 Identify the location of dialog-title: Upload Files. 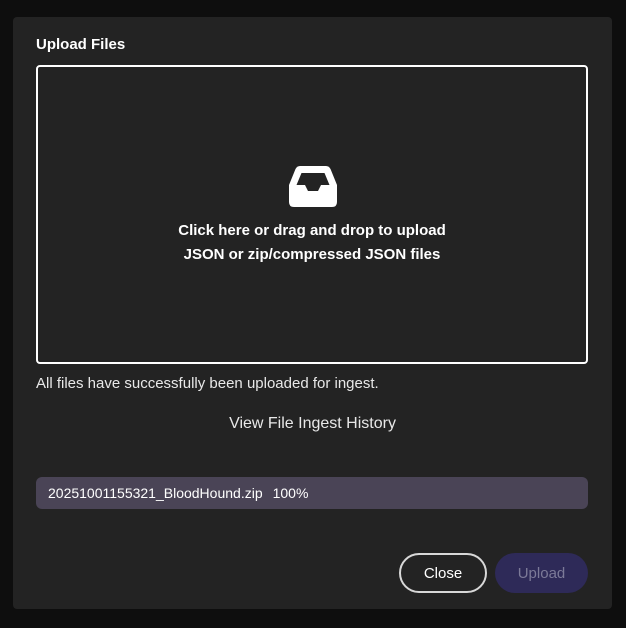
(81, 44).